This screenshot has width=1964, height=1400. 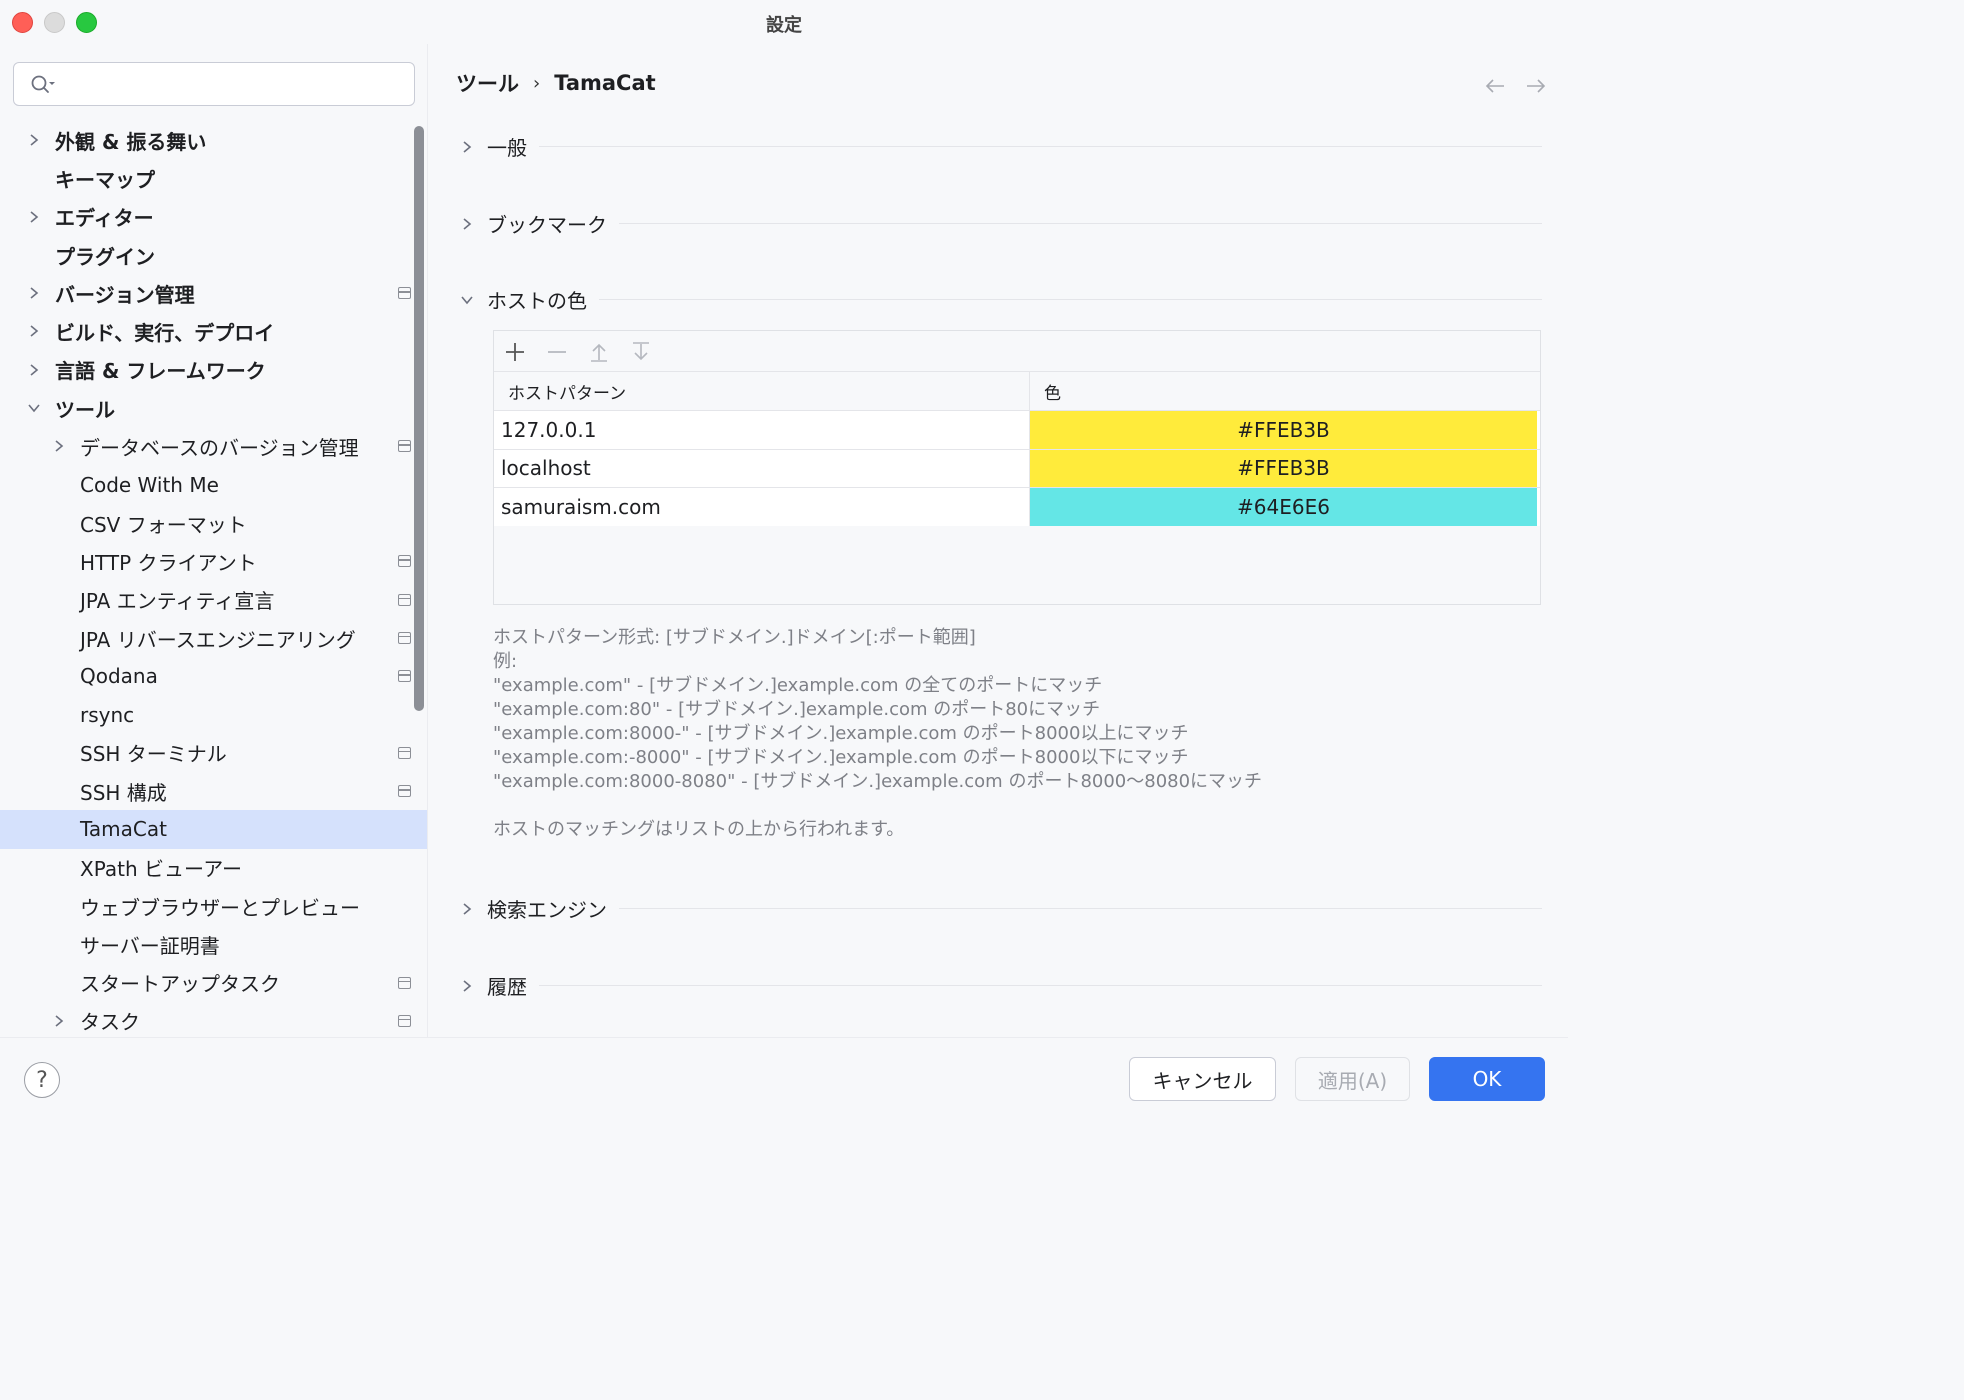 What do you see at coordinates (1017, 565) in the screenshot?
I see `table-empty-area` at bounding box center [1017, 565].